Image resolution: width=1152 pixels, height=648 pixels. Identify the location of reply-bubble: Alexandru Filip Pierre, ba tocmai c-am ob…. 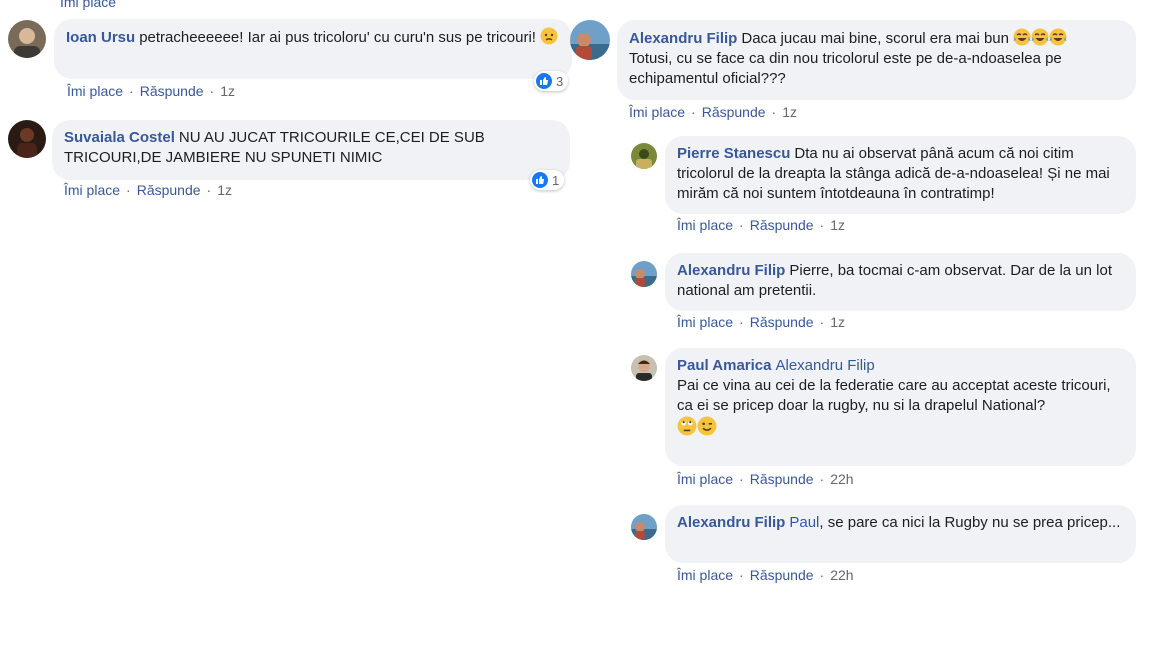
(900, 282).